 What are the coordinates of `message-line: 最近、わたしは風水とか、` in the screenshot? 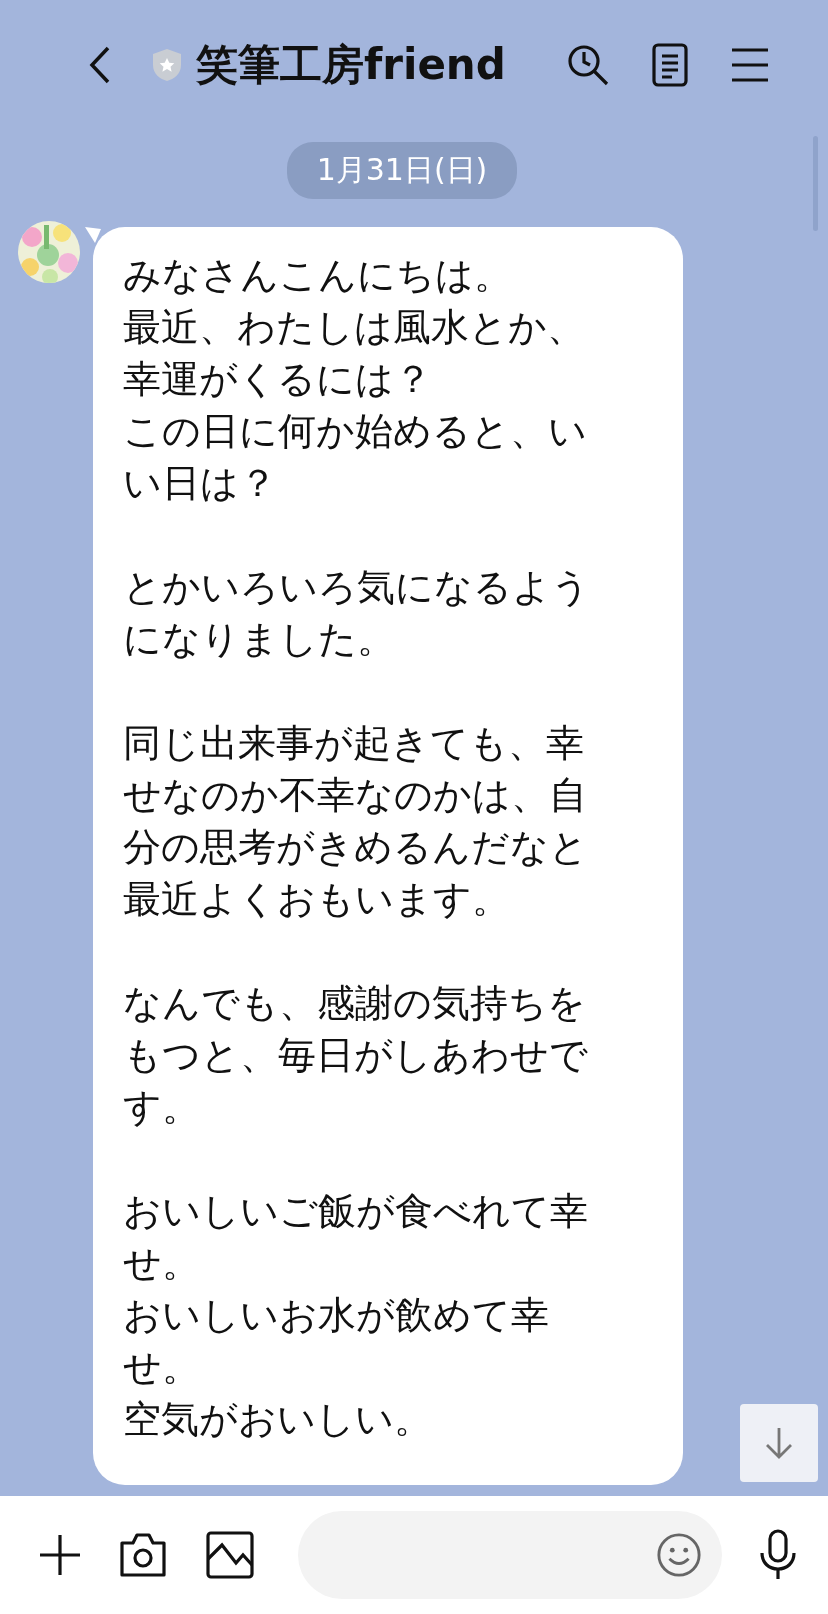 It's located at (354, 327).